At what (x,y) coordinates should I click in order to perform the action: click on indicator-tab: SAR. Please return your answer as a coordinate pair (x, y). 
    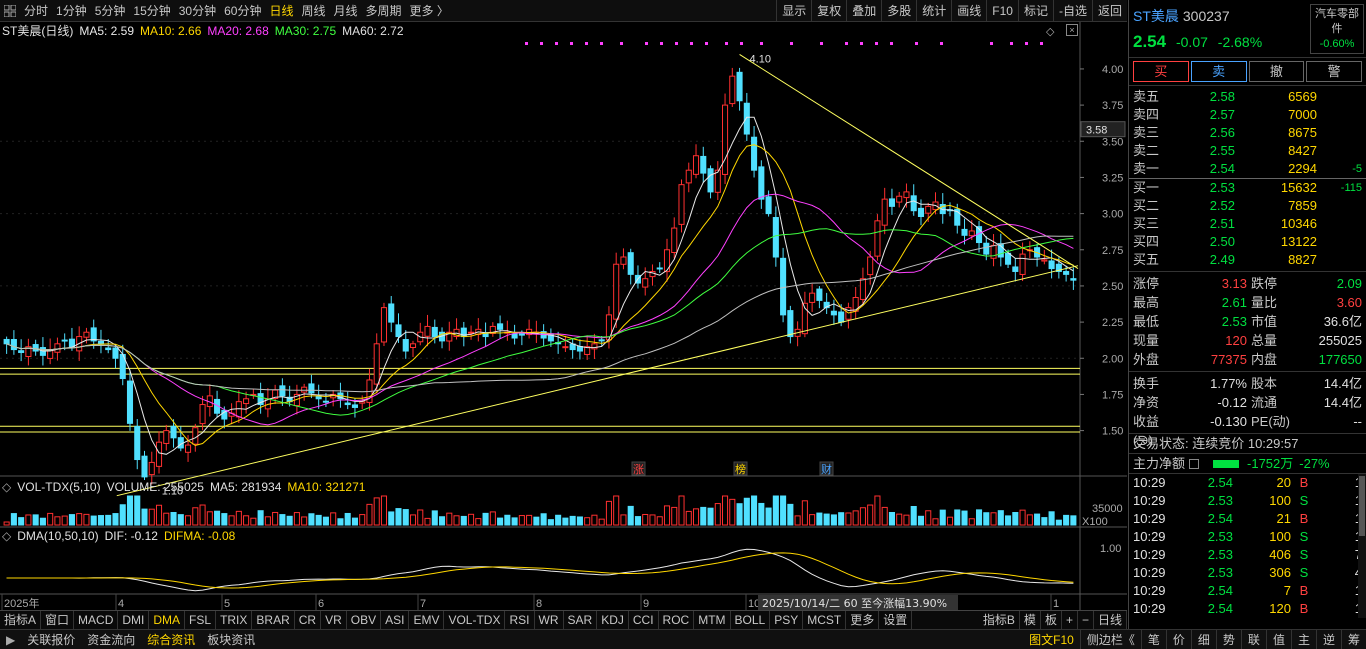
    Looking at the image, I should click on (581, 620).